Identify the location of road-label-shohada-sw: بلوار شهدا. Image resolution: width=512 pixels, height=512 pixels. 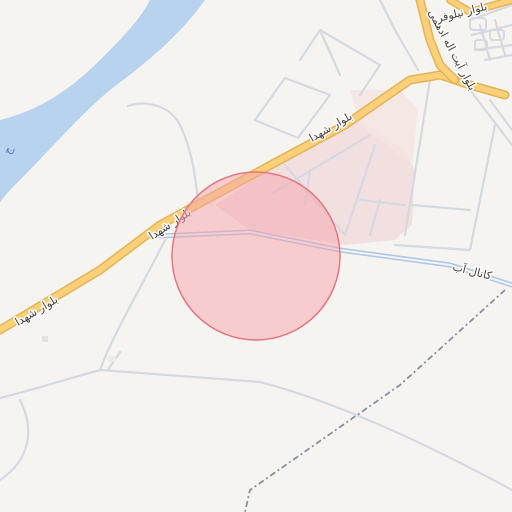
(36, 311).